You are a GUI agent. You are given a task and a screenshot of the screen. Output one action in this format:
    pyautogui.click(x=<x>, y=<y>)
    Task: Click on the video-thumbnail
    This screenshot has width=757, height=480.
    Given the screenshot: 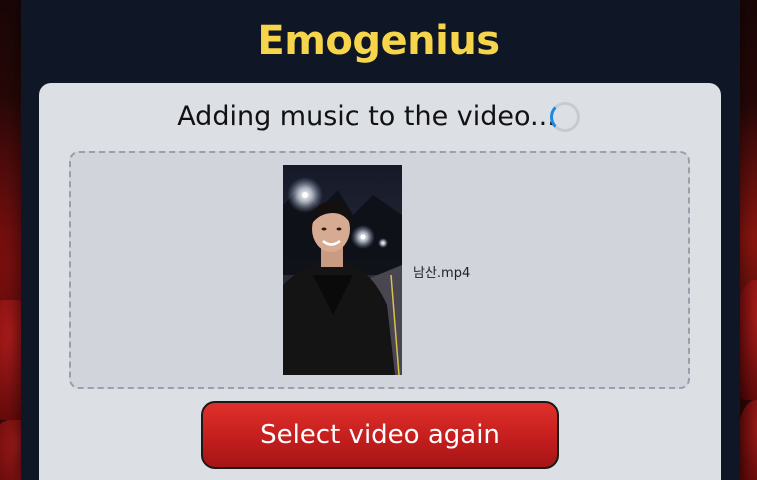 What is the action you would take?
    pyautogui.click(x=342, y=270)
    